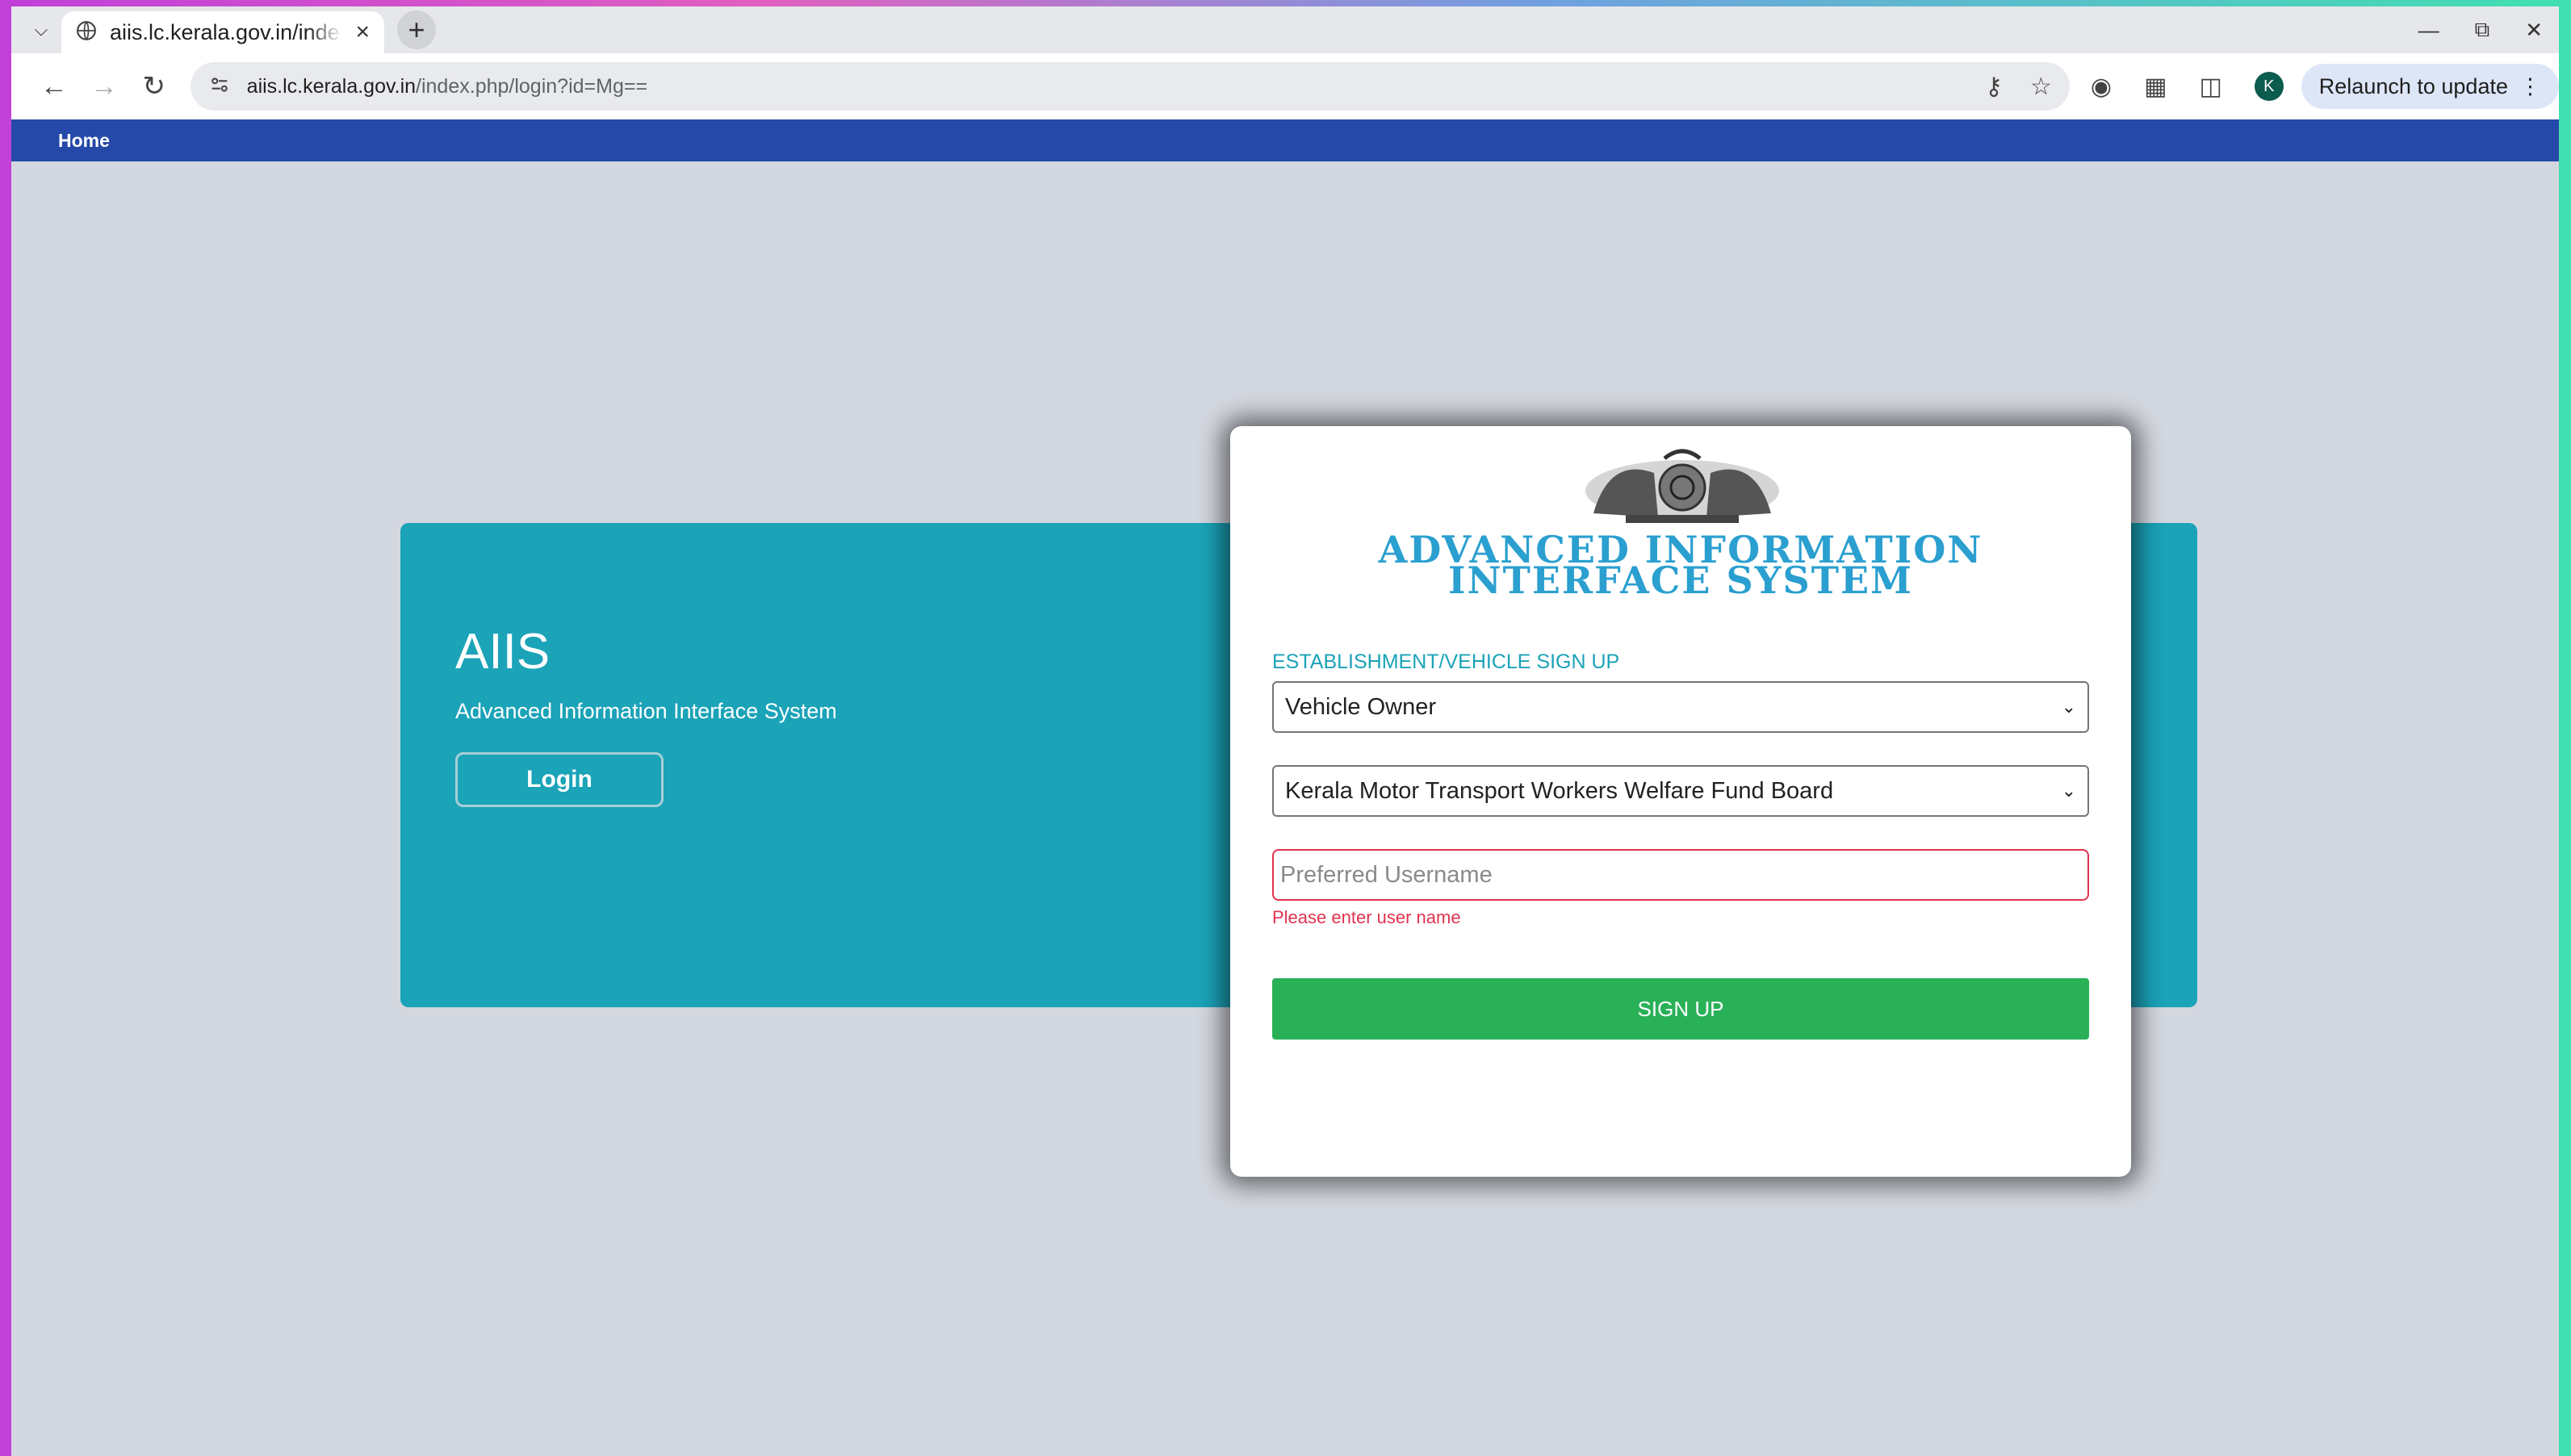  What do you see at coordinates (86, 33) in the screenshot?
I see `globe-icon` at bounding box center [86, 33].